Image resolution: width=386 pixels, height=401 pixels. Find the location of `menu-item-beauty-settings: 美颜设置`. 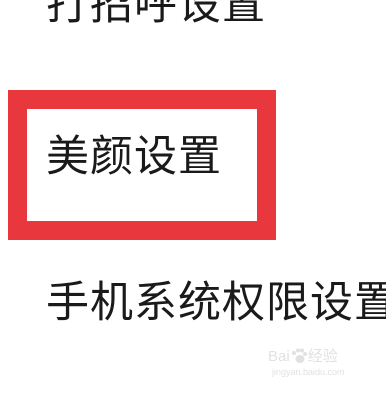

menu-item-beauty-settings: 美颜设置 is located at coordinates (134, 157).